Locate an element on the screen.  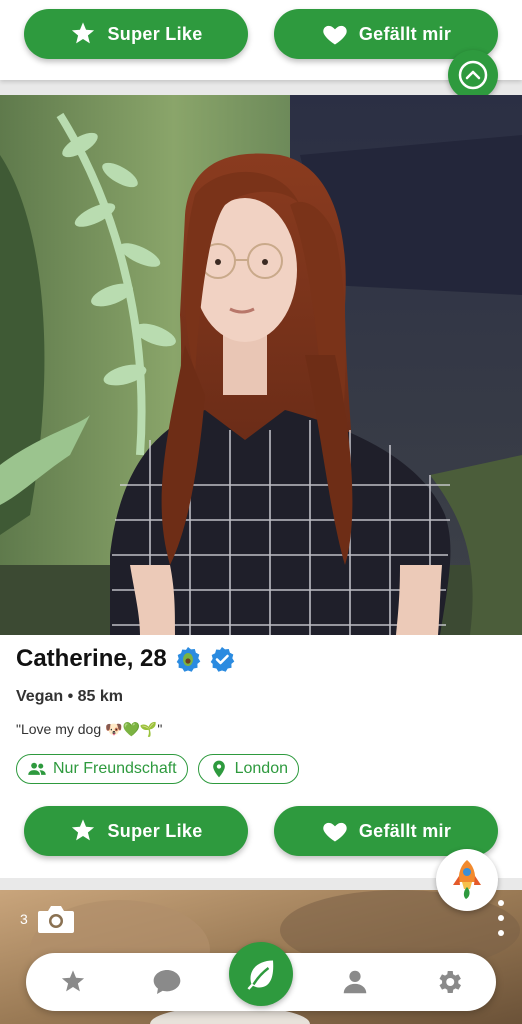
super-like-button: Super Like is located at coordinates (136, 34).